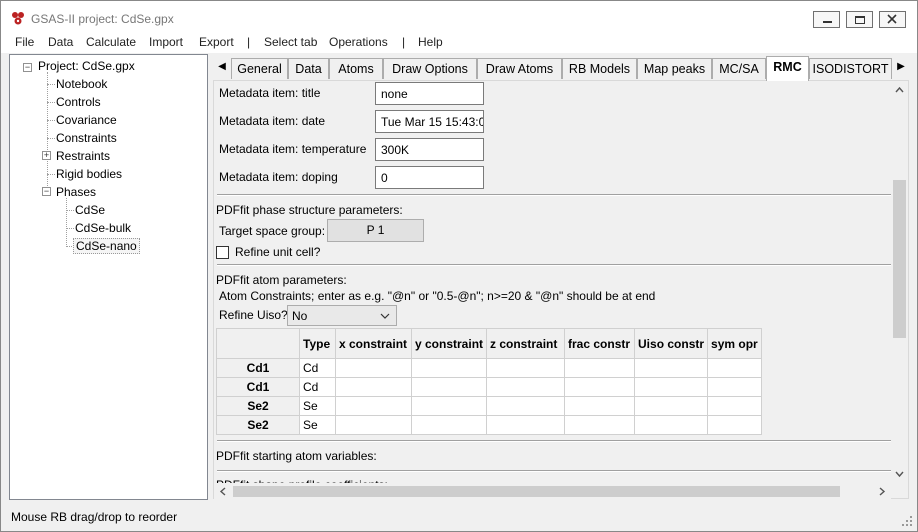  Describe the element at coordinates (60, 42) in the screenshot. I see `menu-data: Data` at that location.